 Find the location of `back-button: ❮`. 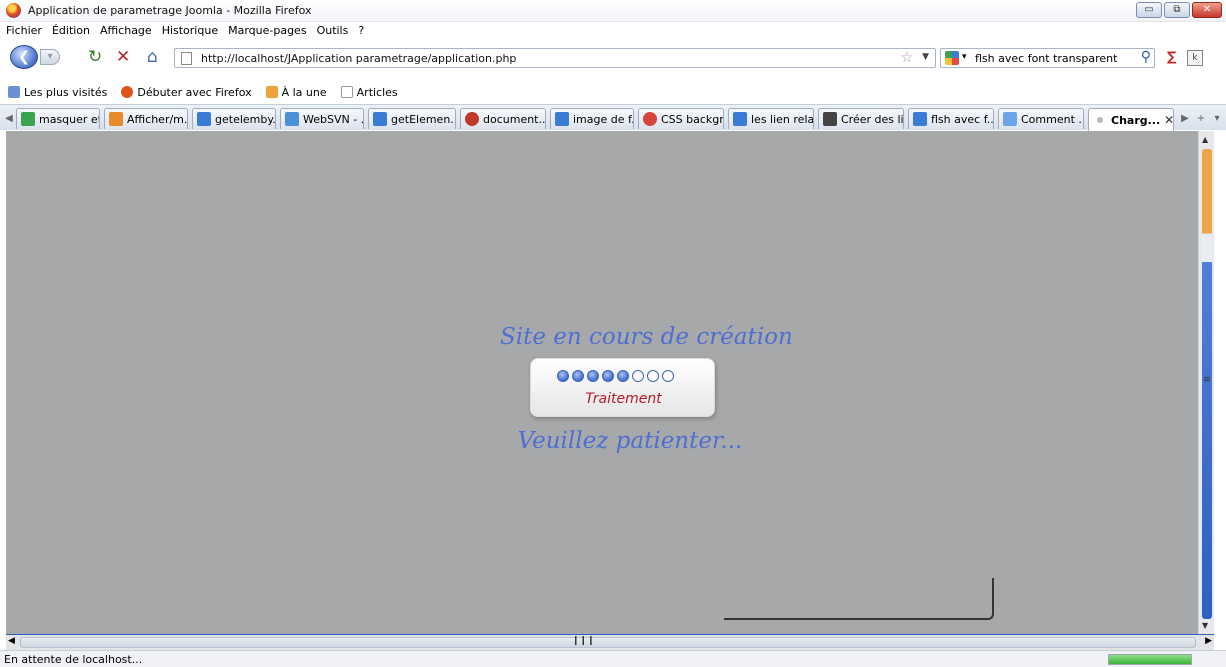

back-button: ❮ is located at coordinates (24, 57).